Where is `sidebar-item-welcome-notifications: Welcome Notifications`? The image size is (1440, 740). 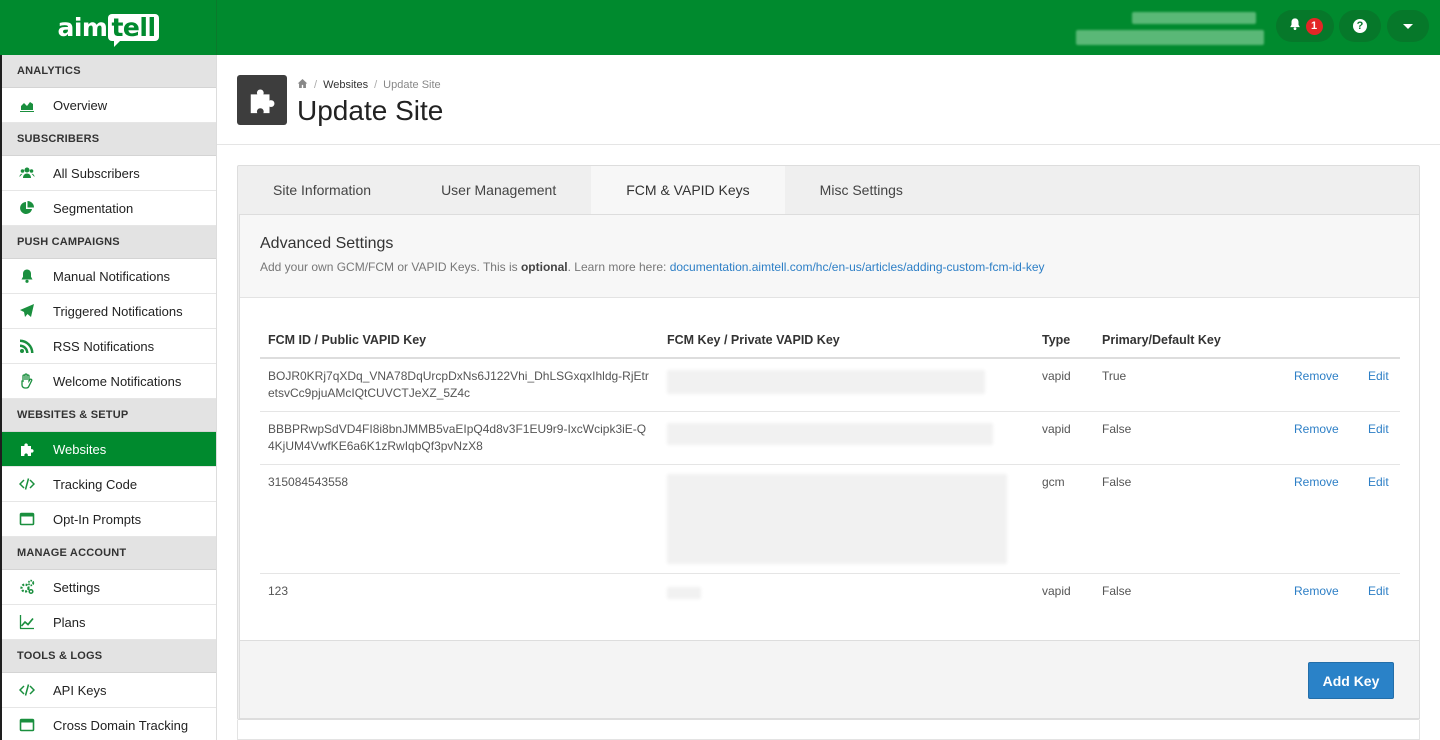 sidebar-item-welcome-notifications: Welcome Notifications is located at coordinates (108, 381).